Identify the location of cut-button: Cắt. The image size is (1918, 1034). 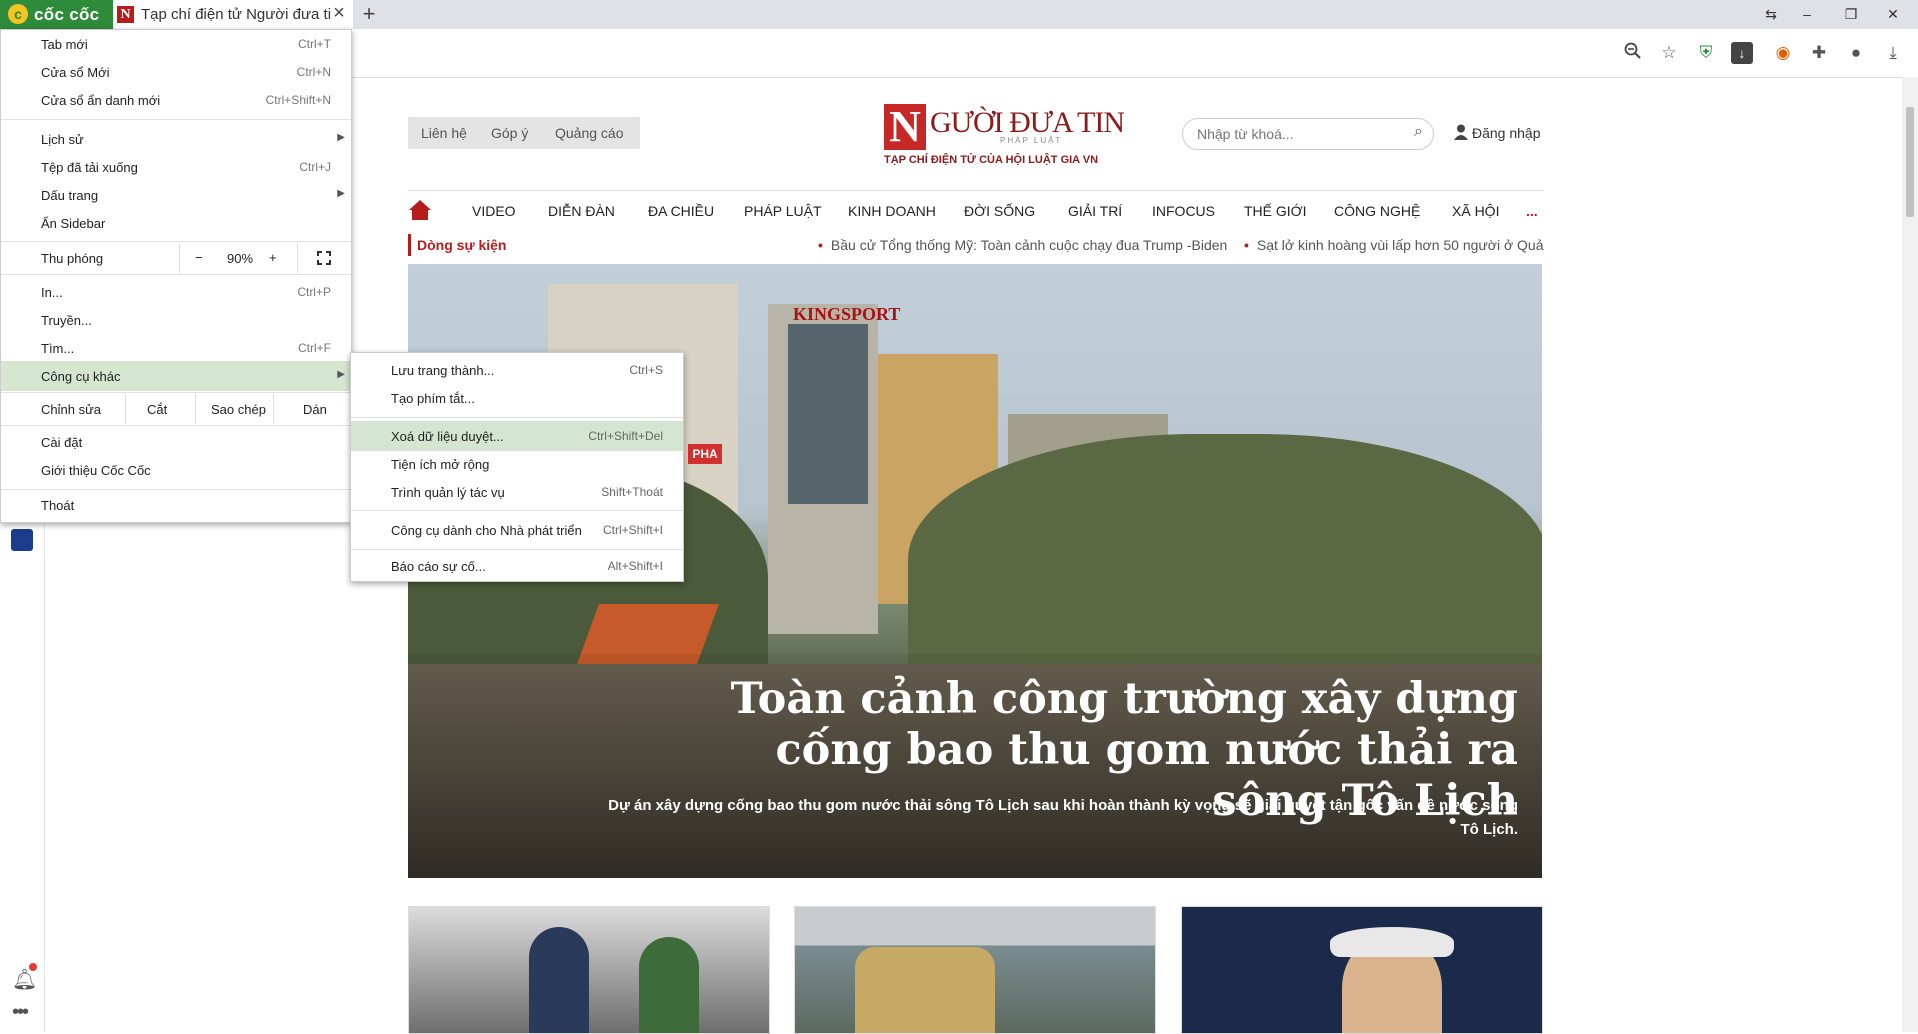
(157, 409).